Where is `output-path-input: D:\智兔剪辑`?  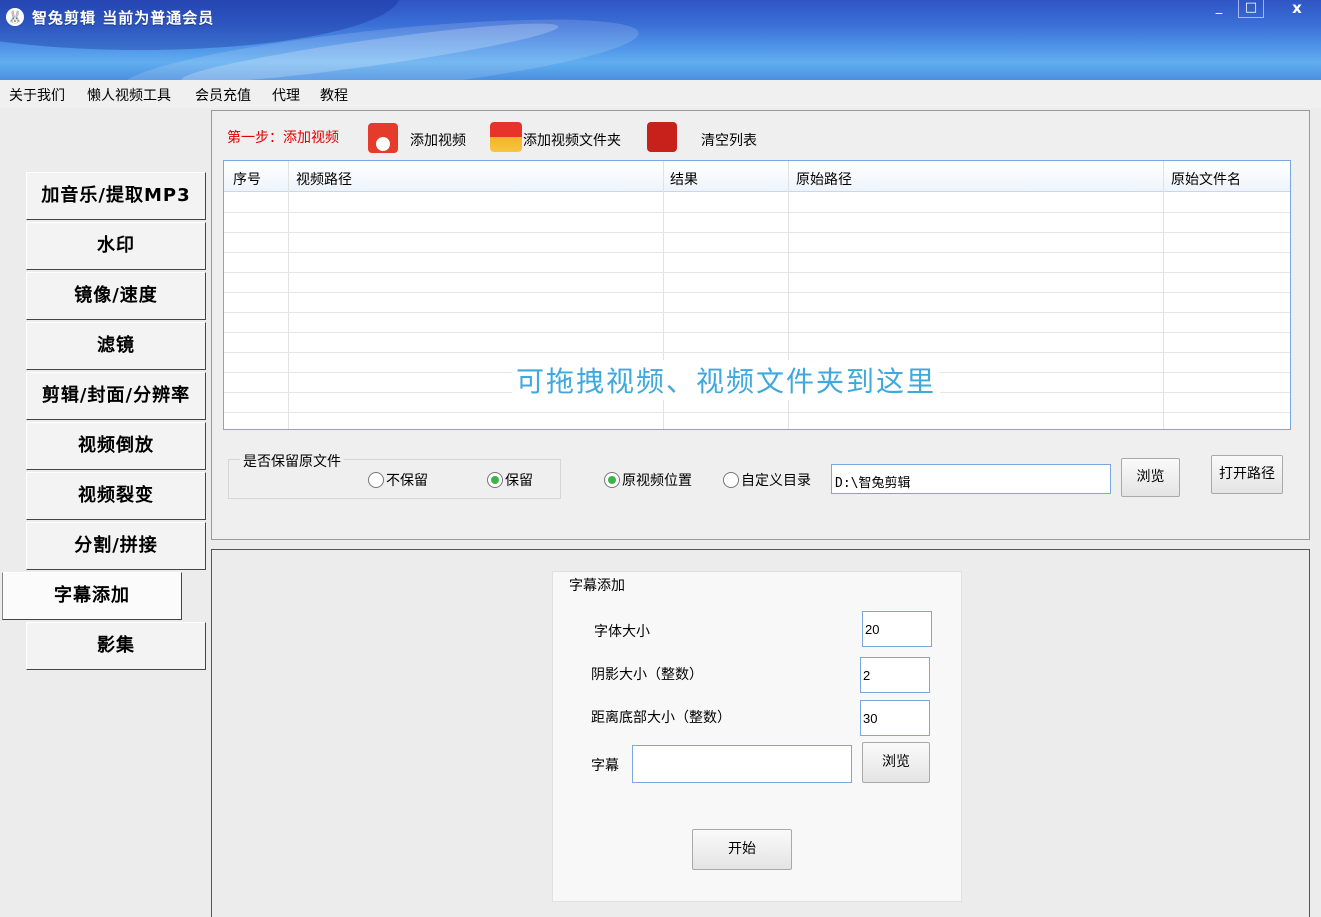 output-path-input: D:\智兔剪辑 is located at coordinates (971, 479).